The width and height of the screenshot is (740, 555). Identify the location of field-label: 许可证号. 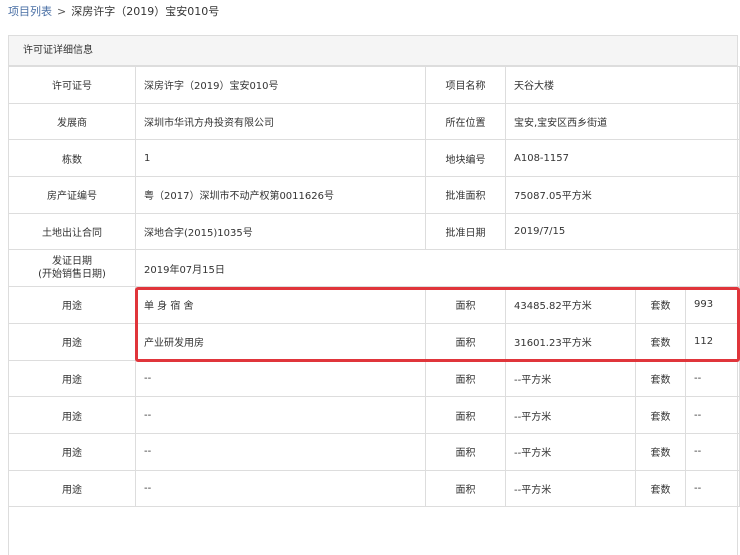
(72, 85).